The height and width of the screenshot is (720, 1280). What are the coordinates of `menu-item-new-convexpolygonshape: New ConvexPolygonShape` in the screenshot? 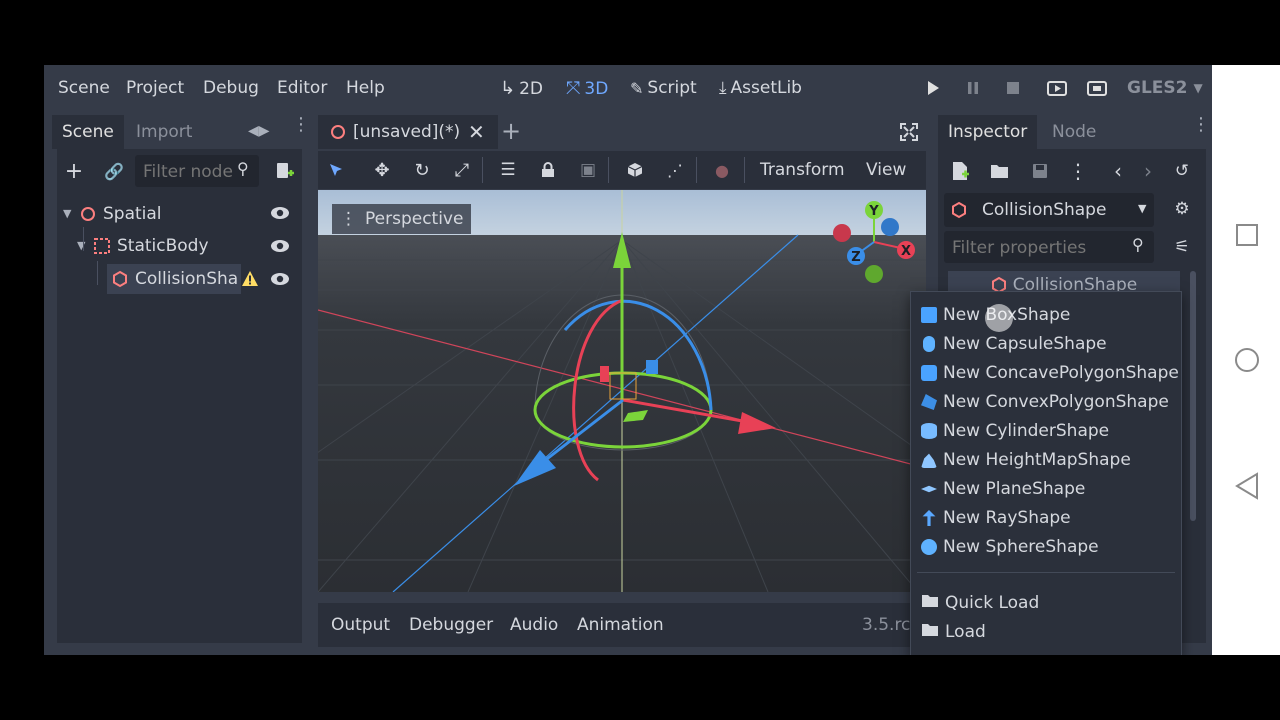 It's located at (1045, 402).